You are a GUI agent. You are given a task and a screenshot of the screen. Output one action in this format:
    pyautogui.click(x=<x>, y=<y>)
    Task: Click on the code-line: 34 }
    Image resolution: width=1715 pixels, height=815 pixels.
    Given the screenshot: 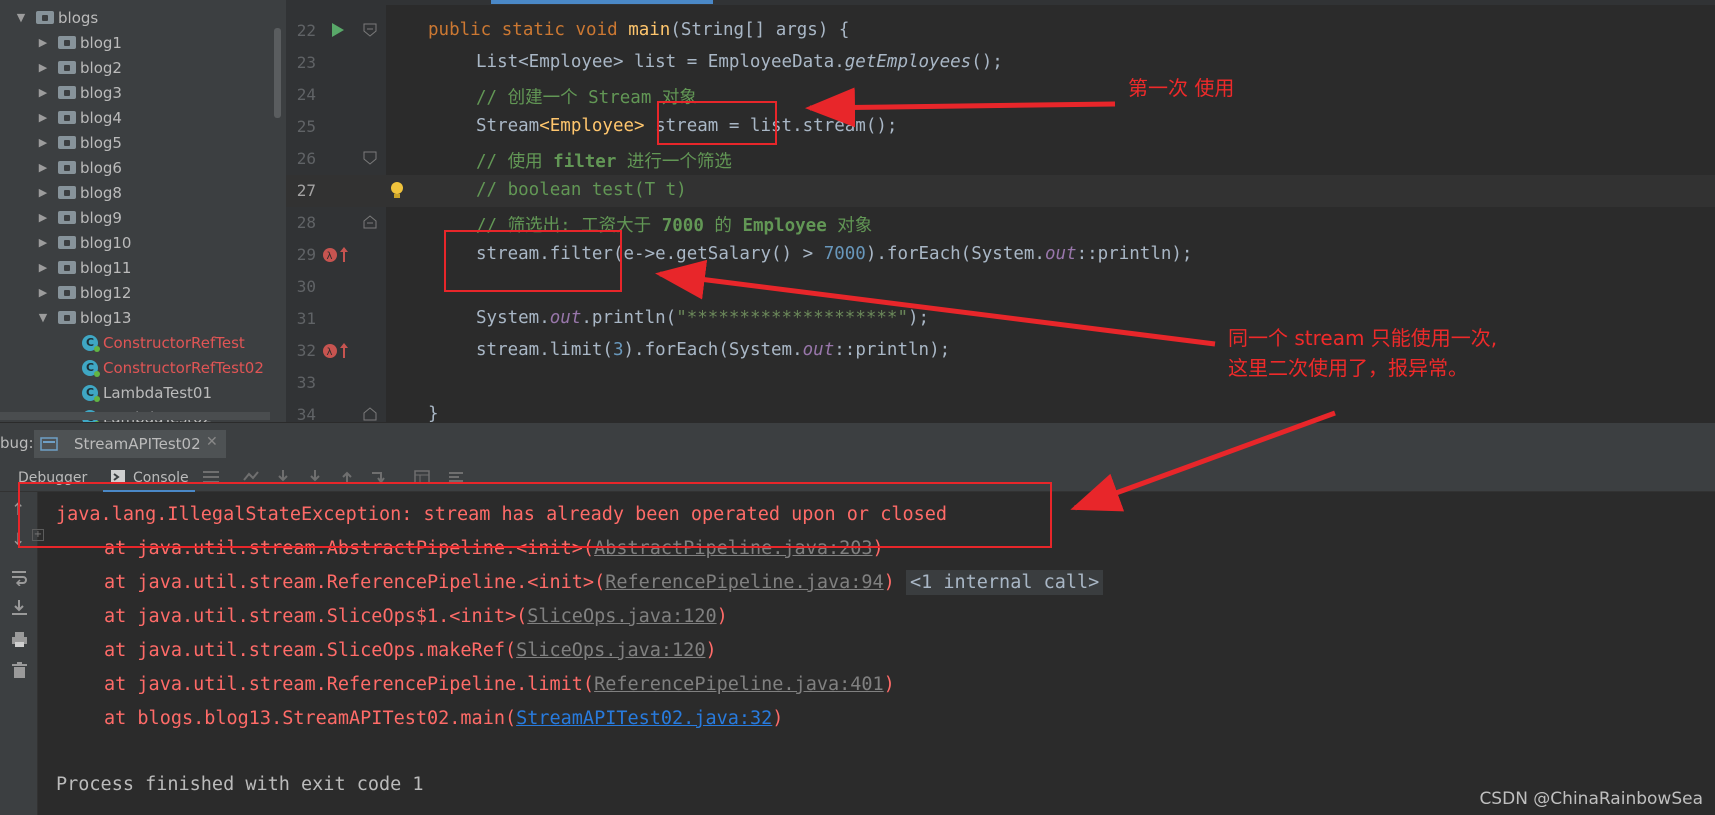 What is the action you would take?
    pyautogui.click(x=1000, y=410)
    